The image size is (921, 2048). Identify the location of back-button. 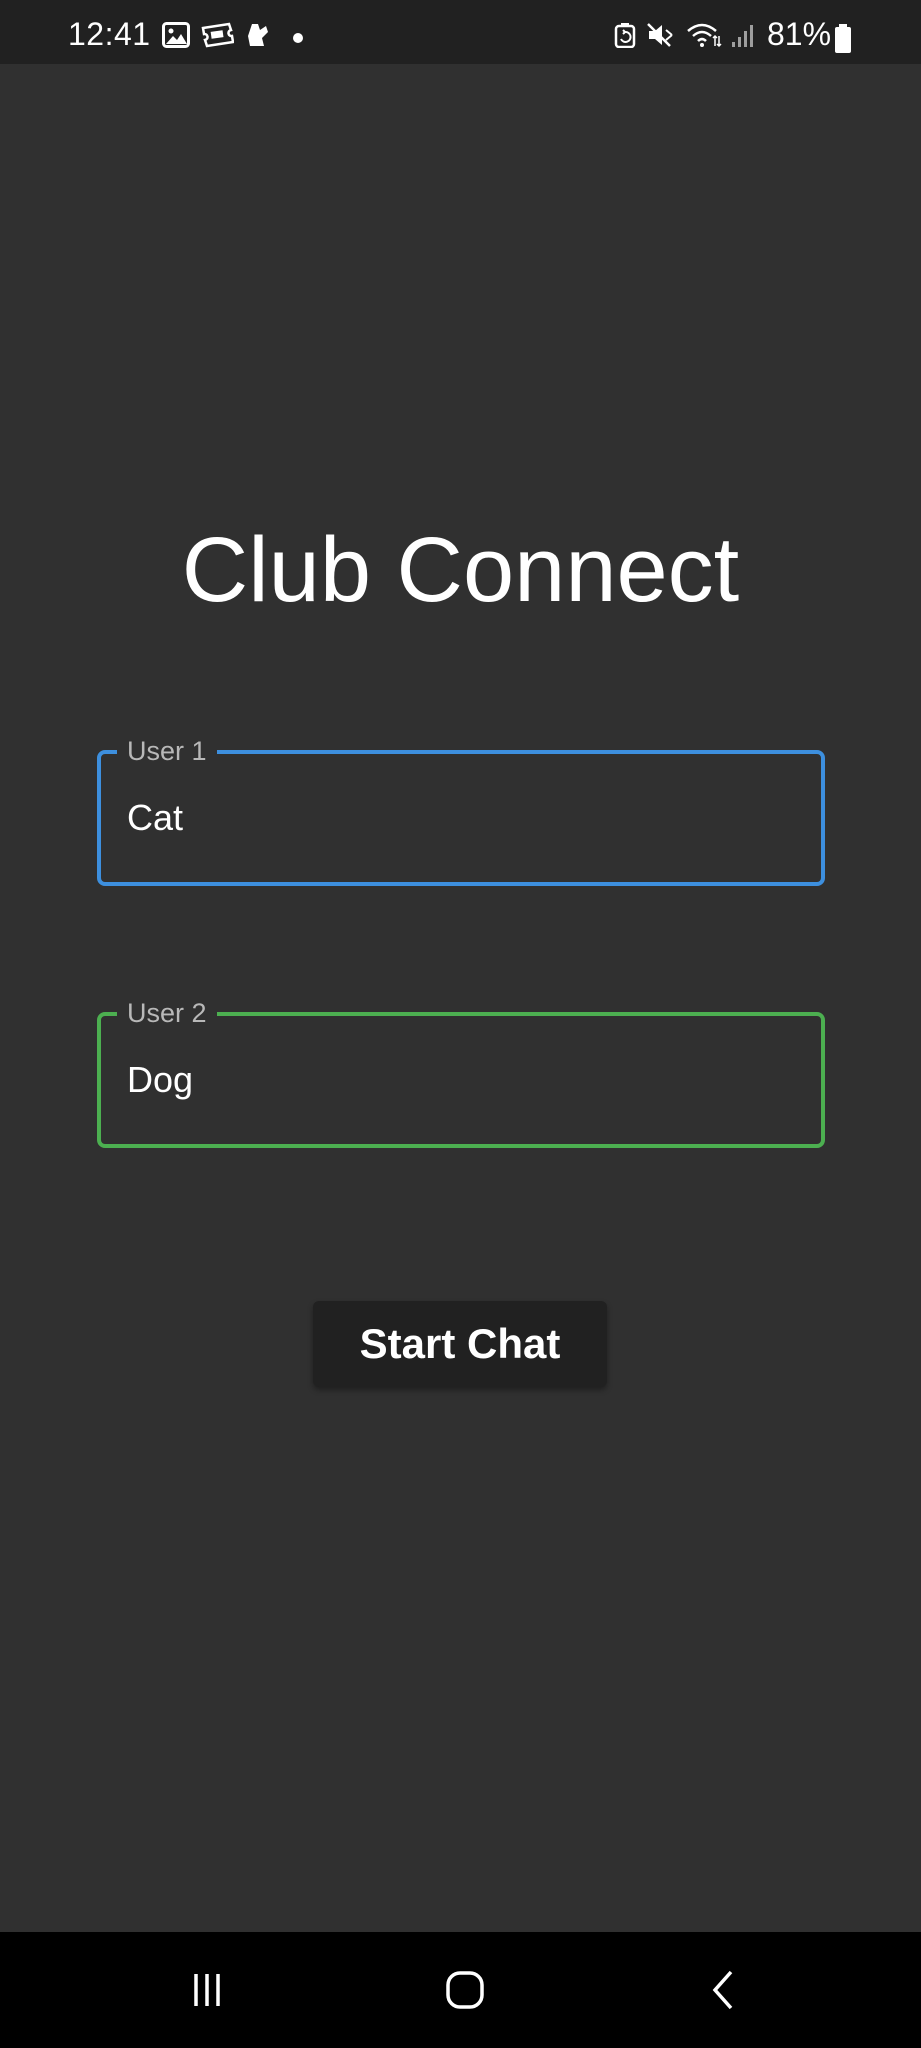
(723, 1990).